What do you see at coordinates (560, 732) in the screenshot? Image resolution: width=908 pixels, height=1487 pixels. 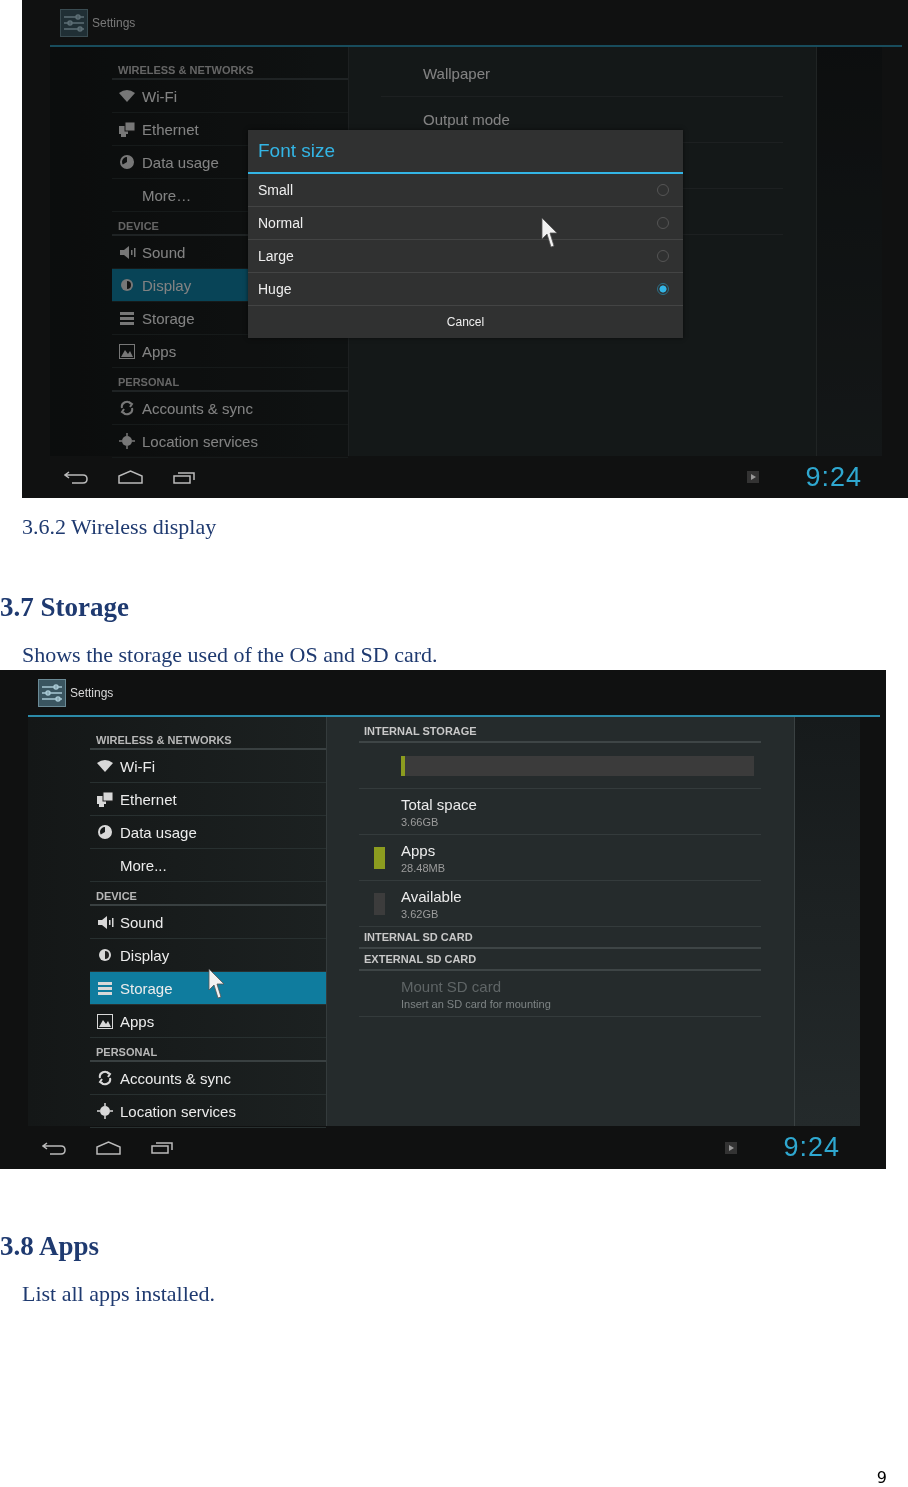 I see `section-header: INTERNAL STORAGE` at bounding box center [560, 732].